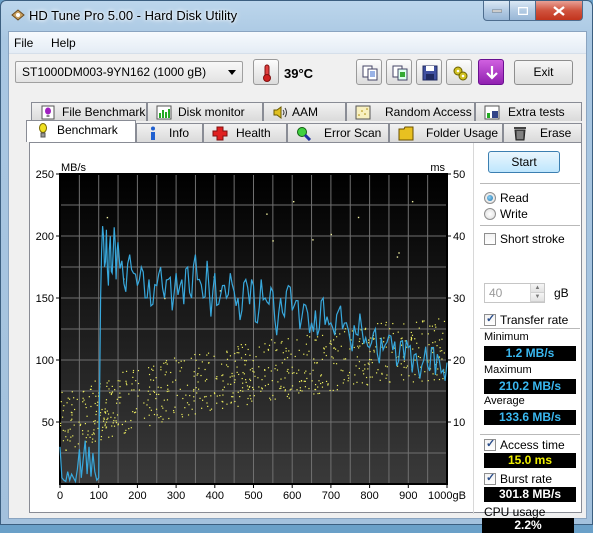 The image size is (593, 533). What do you see at coordinates (518, 478) in the screenshot?
I see `burst-rate-checkbox: Burst rate` at bounding box center [518, 478].